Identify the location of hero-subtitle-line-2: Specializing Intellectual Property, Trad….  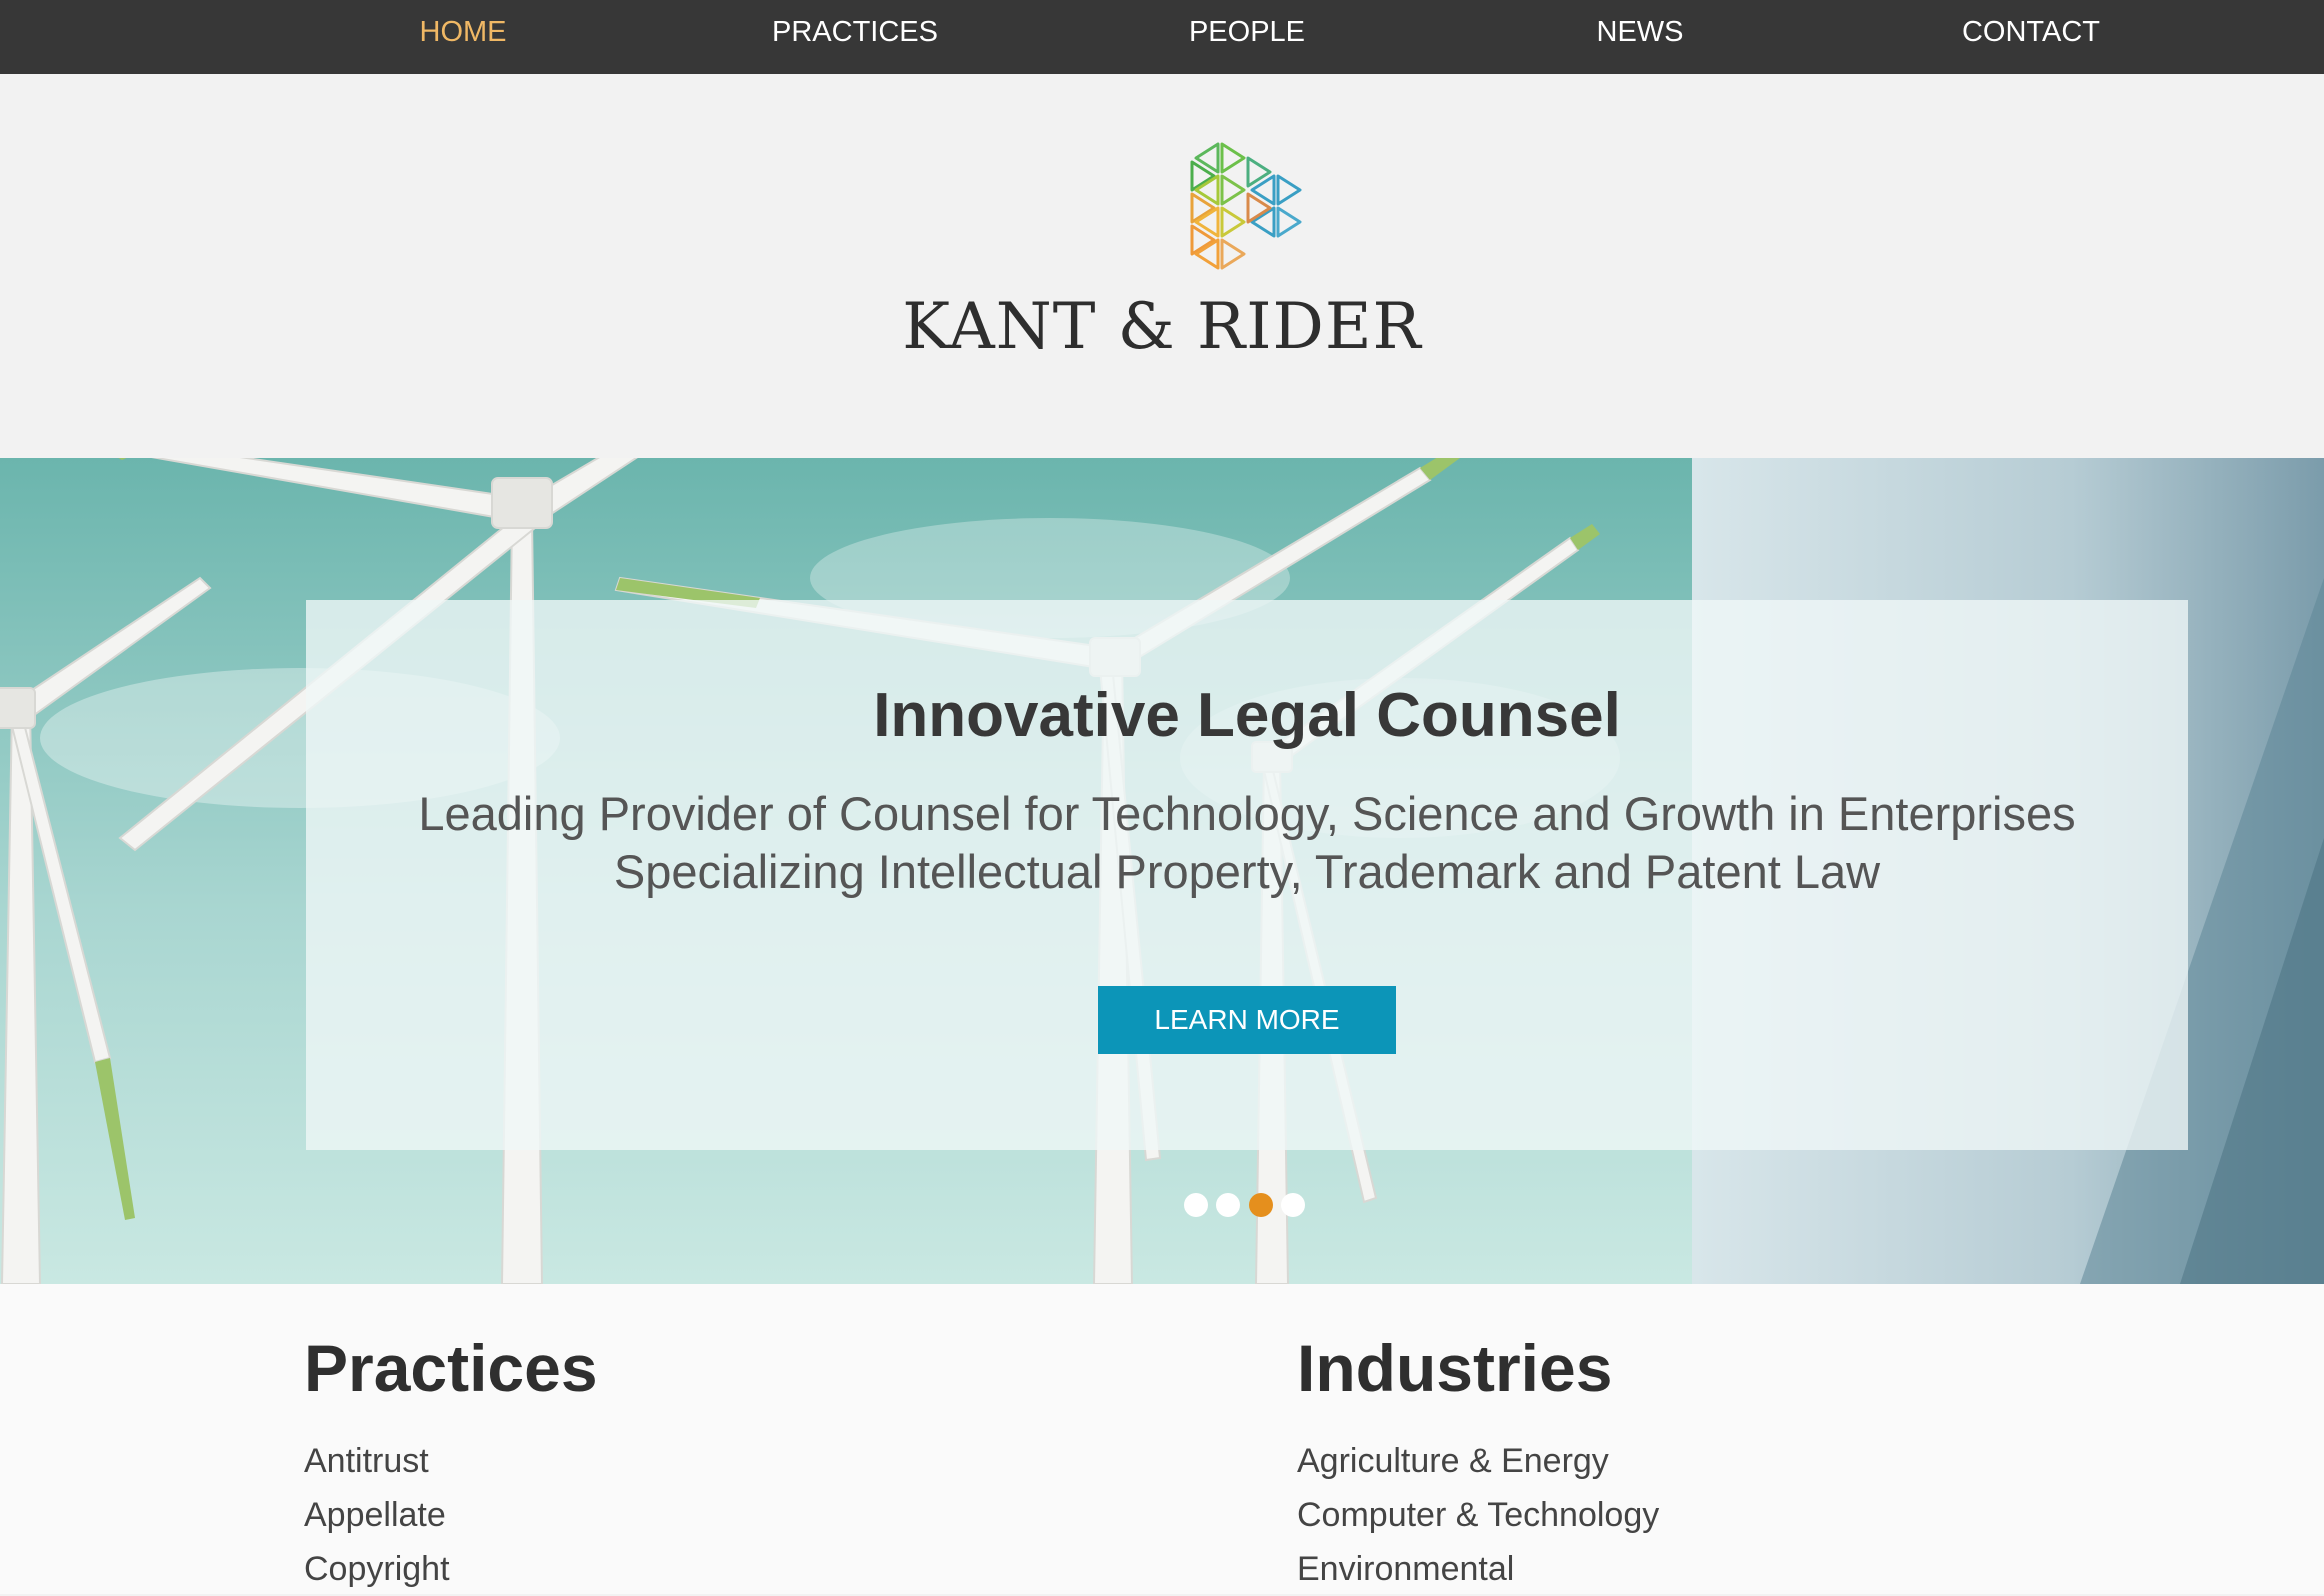
(1247, 871).